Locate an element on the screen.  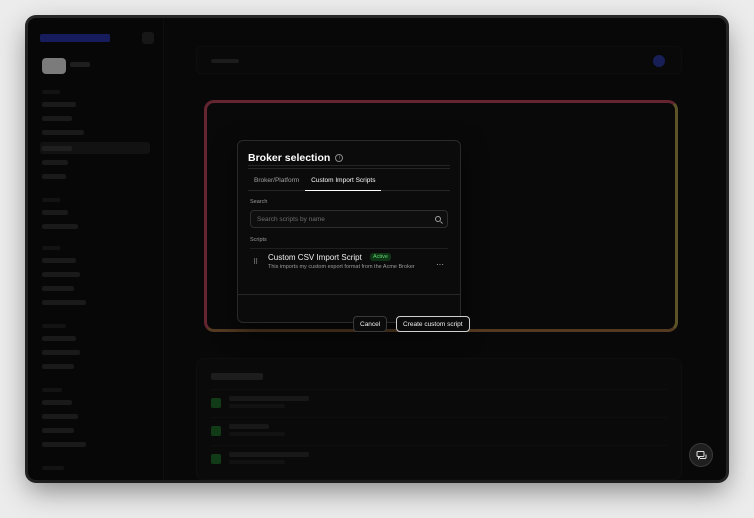
info-icon: i is located at coordinates (339, 157).